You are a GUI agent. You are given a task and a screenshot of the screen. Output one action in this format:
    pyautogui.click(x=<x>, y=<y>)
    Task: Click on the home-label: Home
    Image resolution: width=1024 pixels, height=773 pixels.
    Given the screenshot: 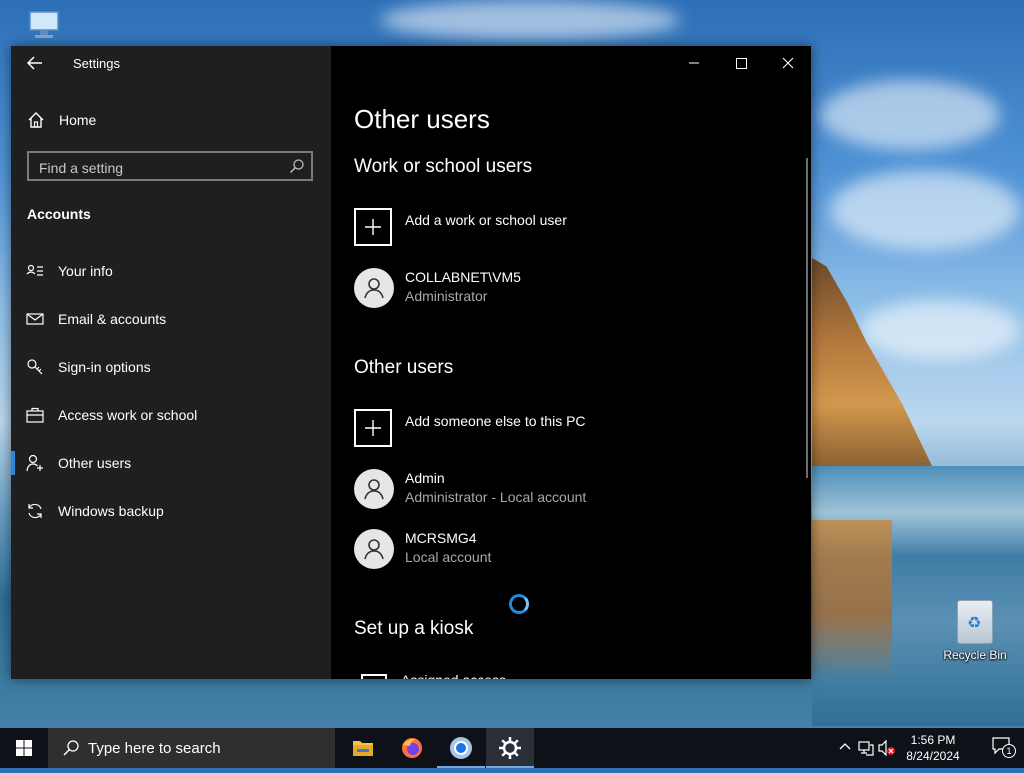 What is the action you would take?
    pyautogui.click(x=78, y=120)
    